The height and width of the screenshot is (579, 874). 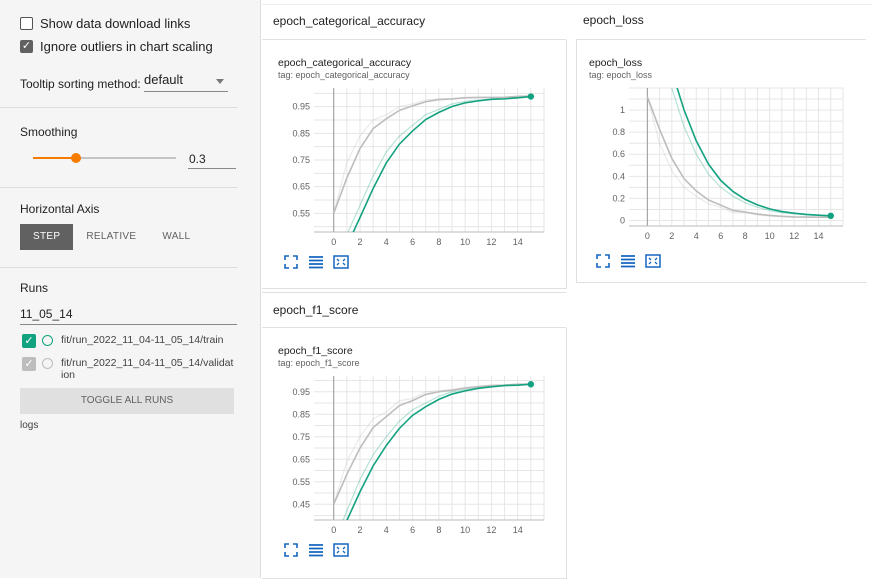 I want to click on y-tick-label: 0.4, so click(x=618, y=176).